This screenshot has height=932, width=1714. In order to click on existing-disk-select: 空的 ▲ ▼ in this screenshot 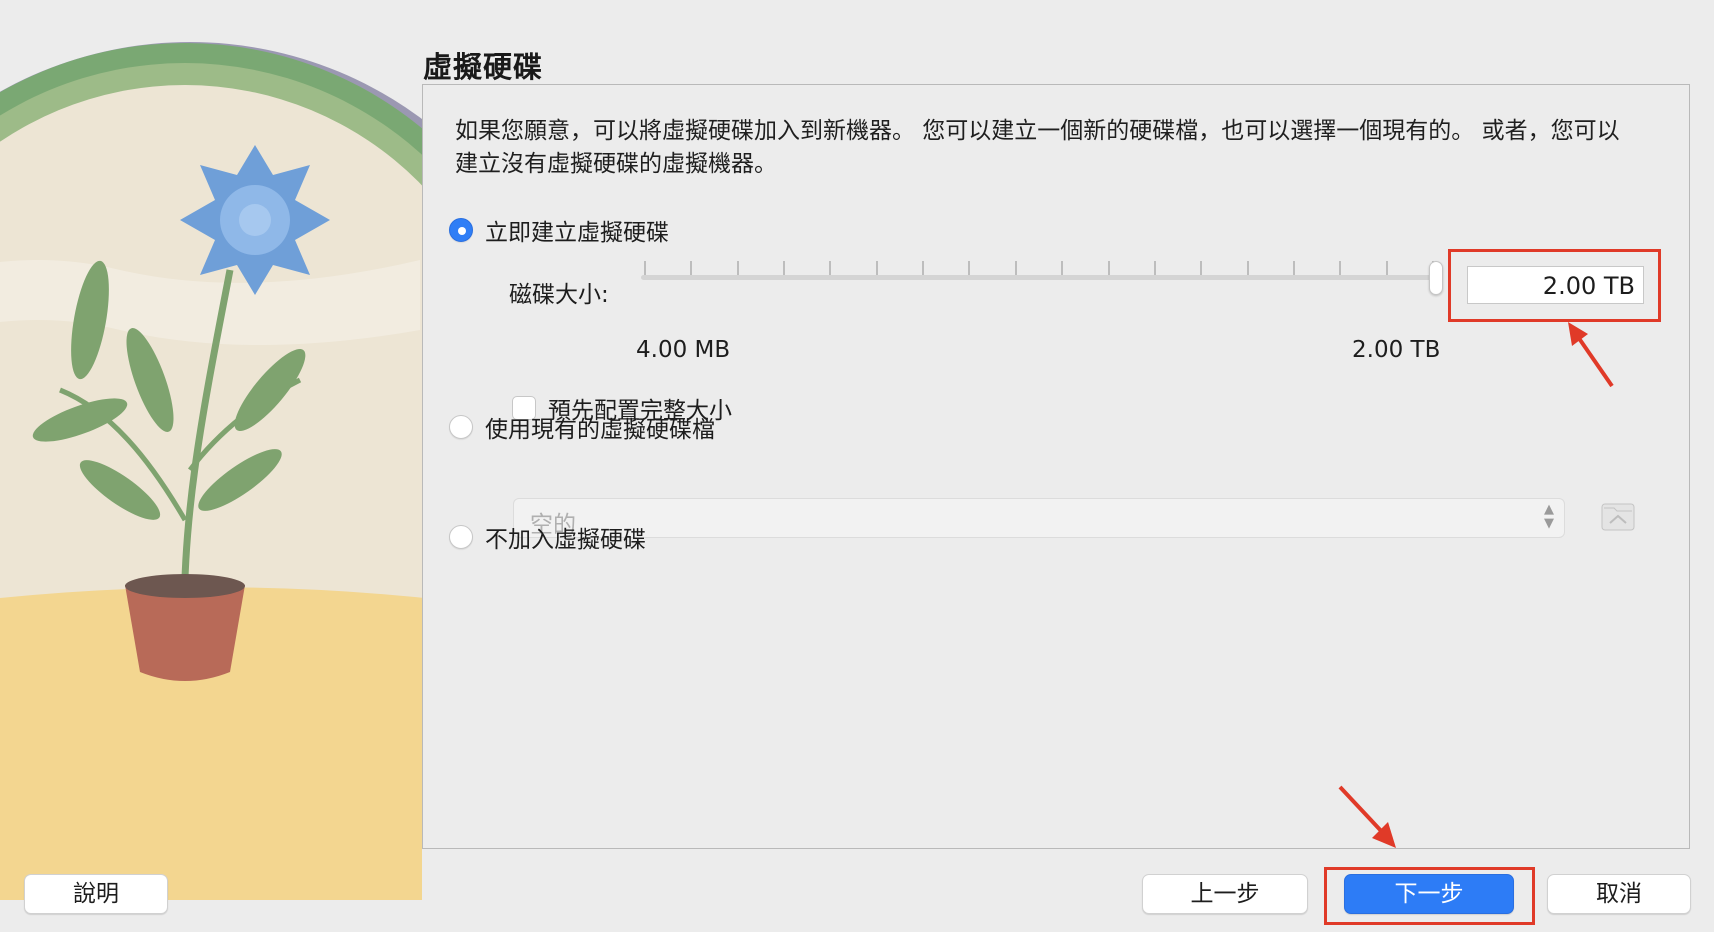, I will do `click(1039, 518)`.